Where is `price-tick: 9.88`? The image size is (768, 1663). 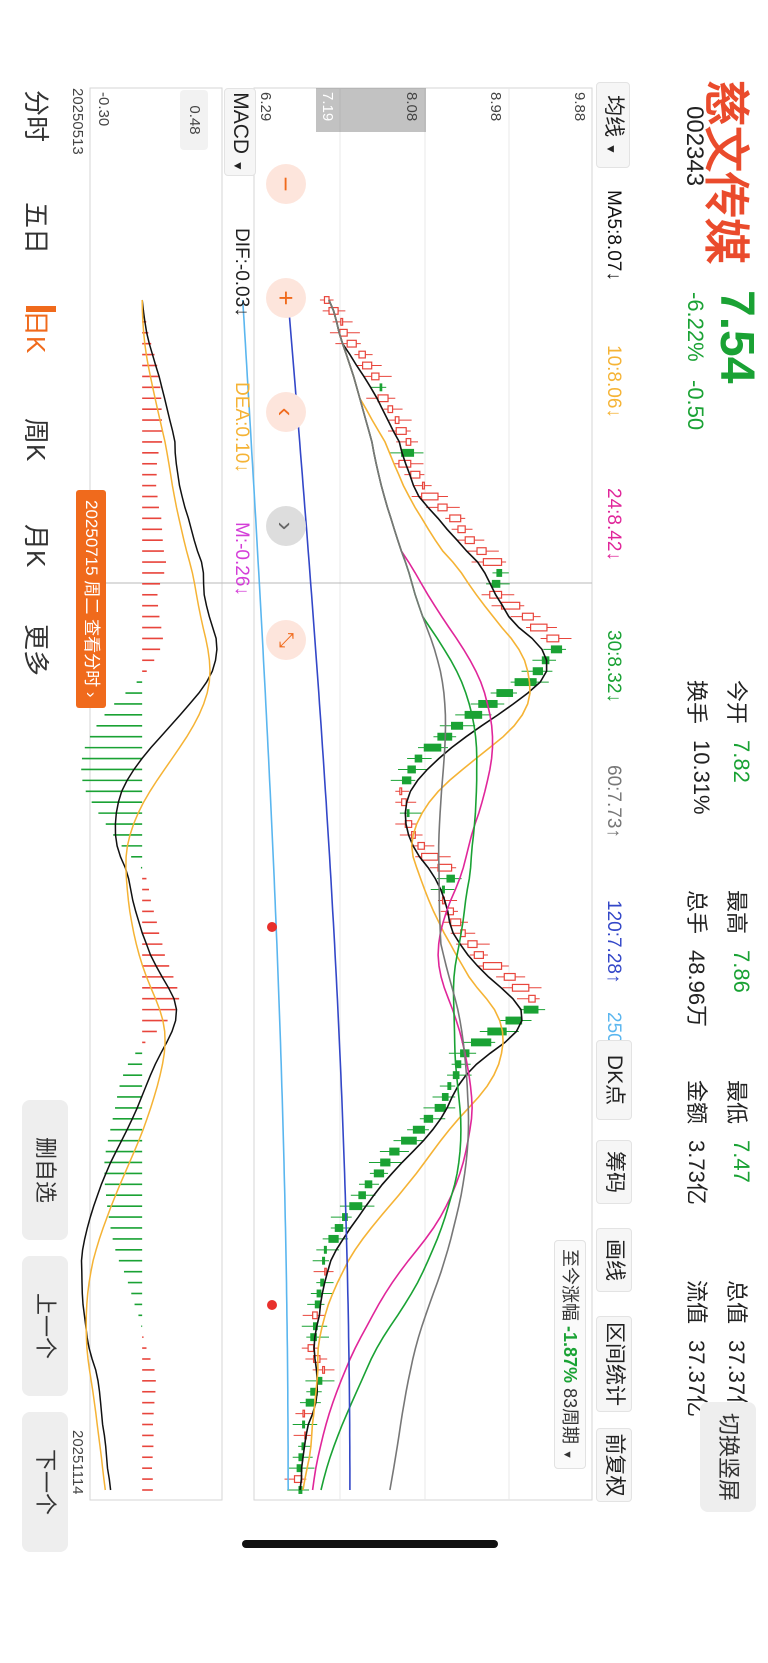
price-tick: 9.88 is located at coordinates (579, 107).